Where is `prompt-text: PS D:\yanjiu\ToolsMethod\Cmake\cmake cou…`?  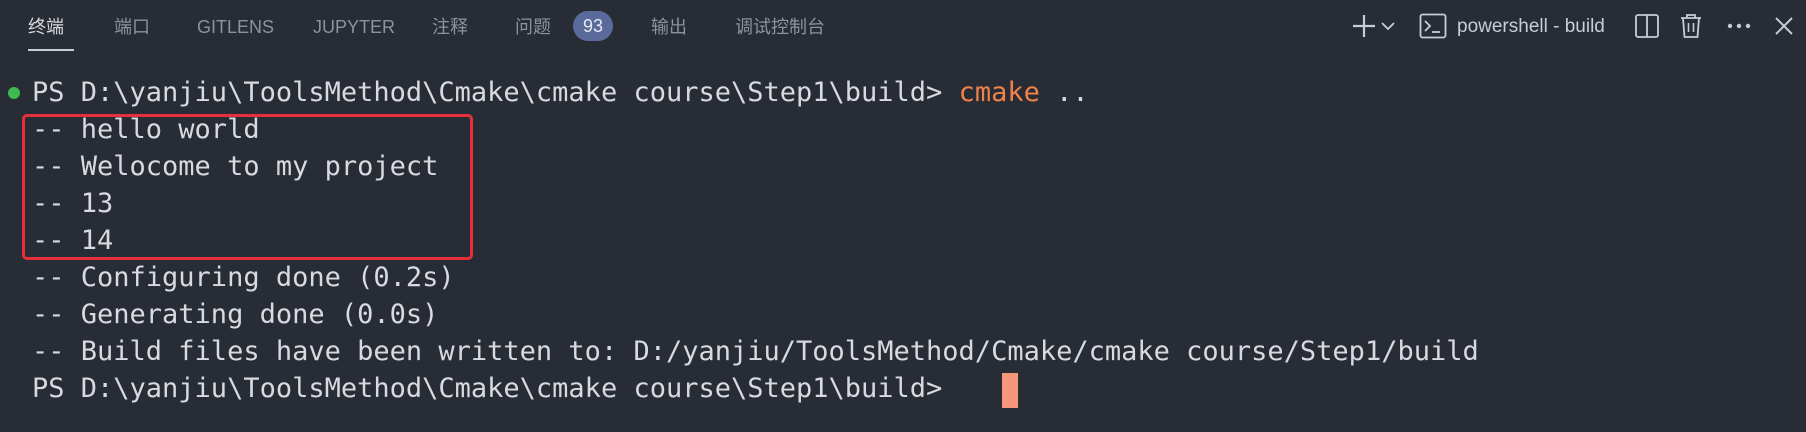 prompt-text: PS D:\yanjiu\ToolsMethod\Cmake\cmake cou… is located at coordinates (495, 92).